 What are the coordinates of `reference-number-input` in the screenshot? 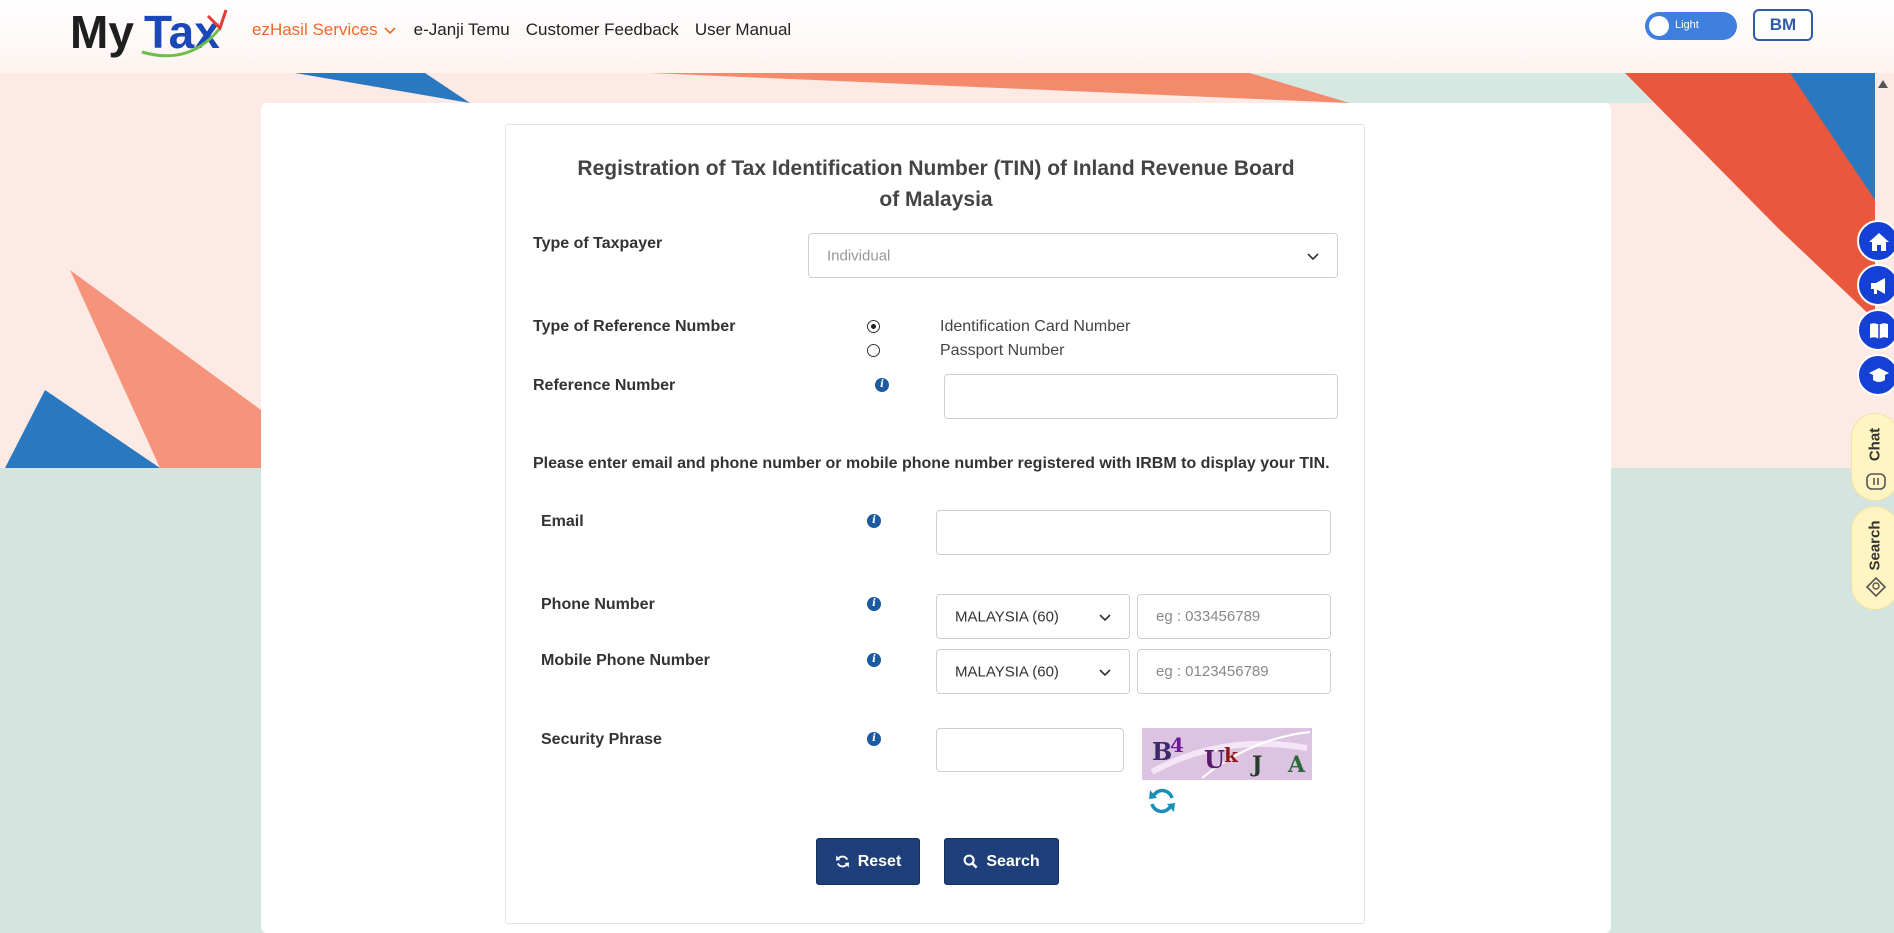 It's located at (1141, 396).